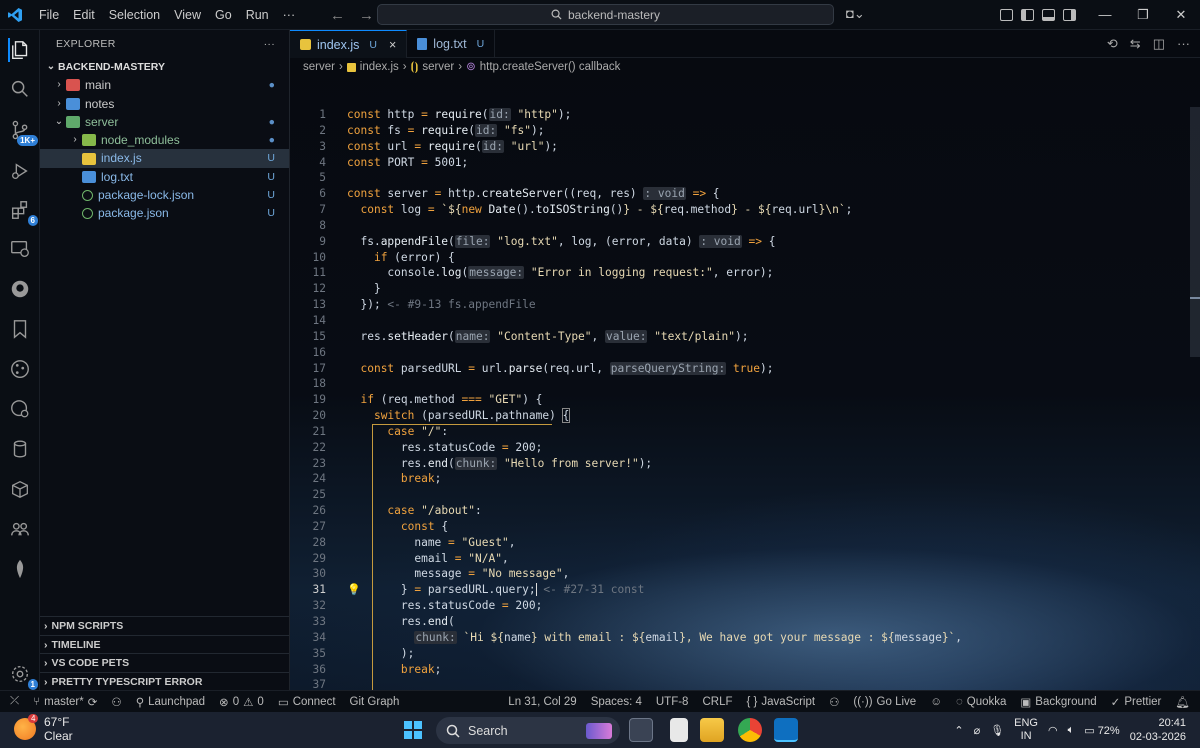  Describe the element at coordinates (855, 14) in the screenshot. I see `copilot-icon: ◘⌄` at that location.